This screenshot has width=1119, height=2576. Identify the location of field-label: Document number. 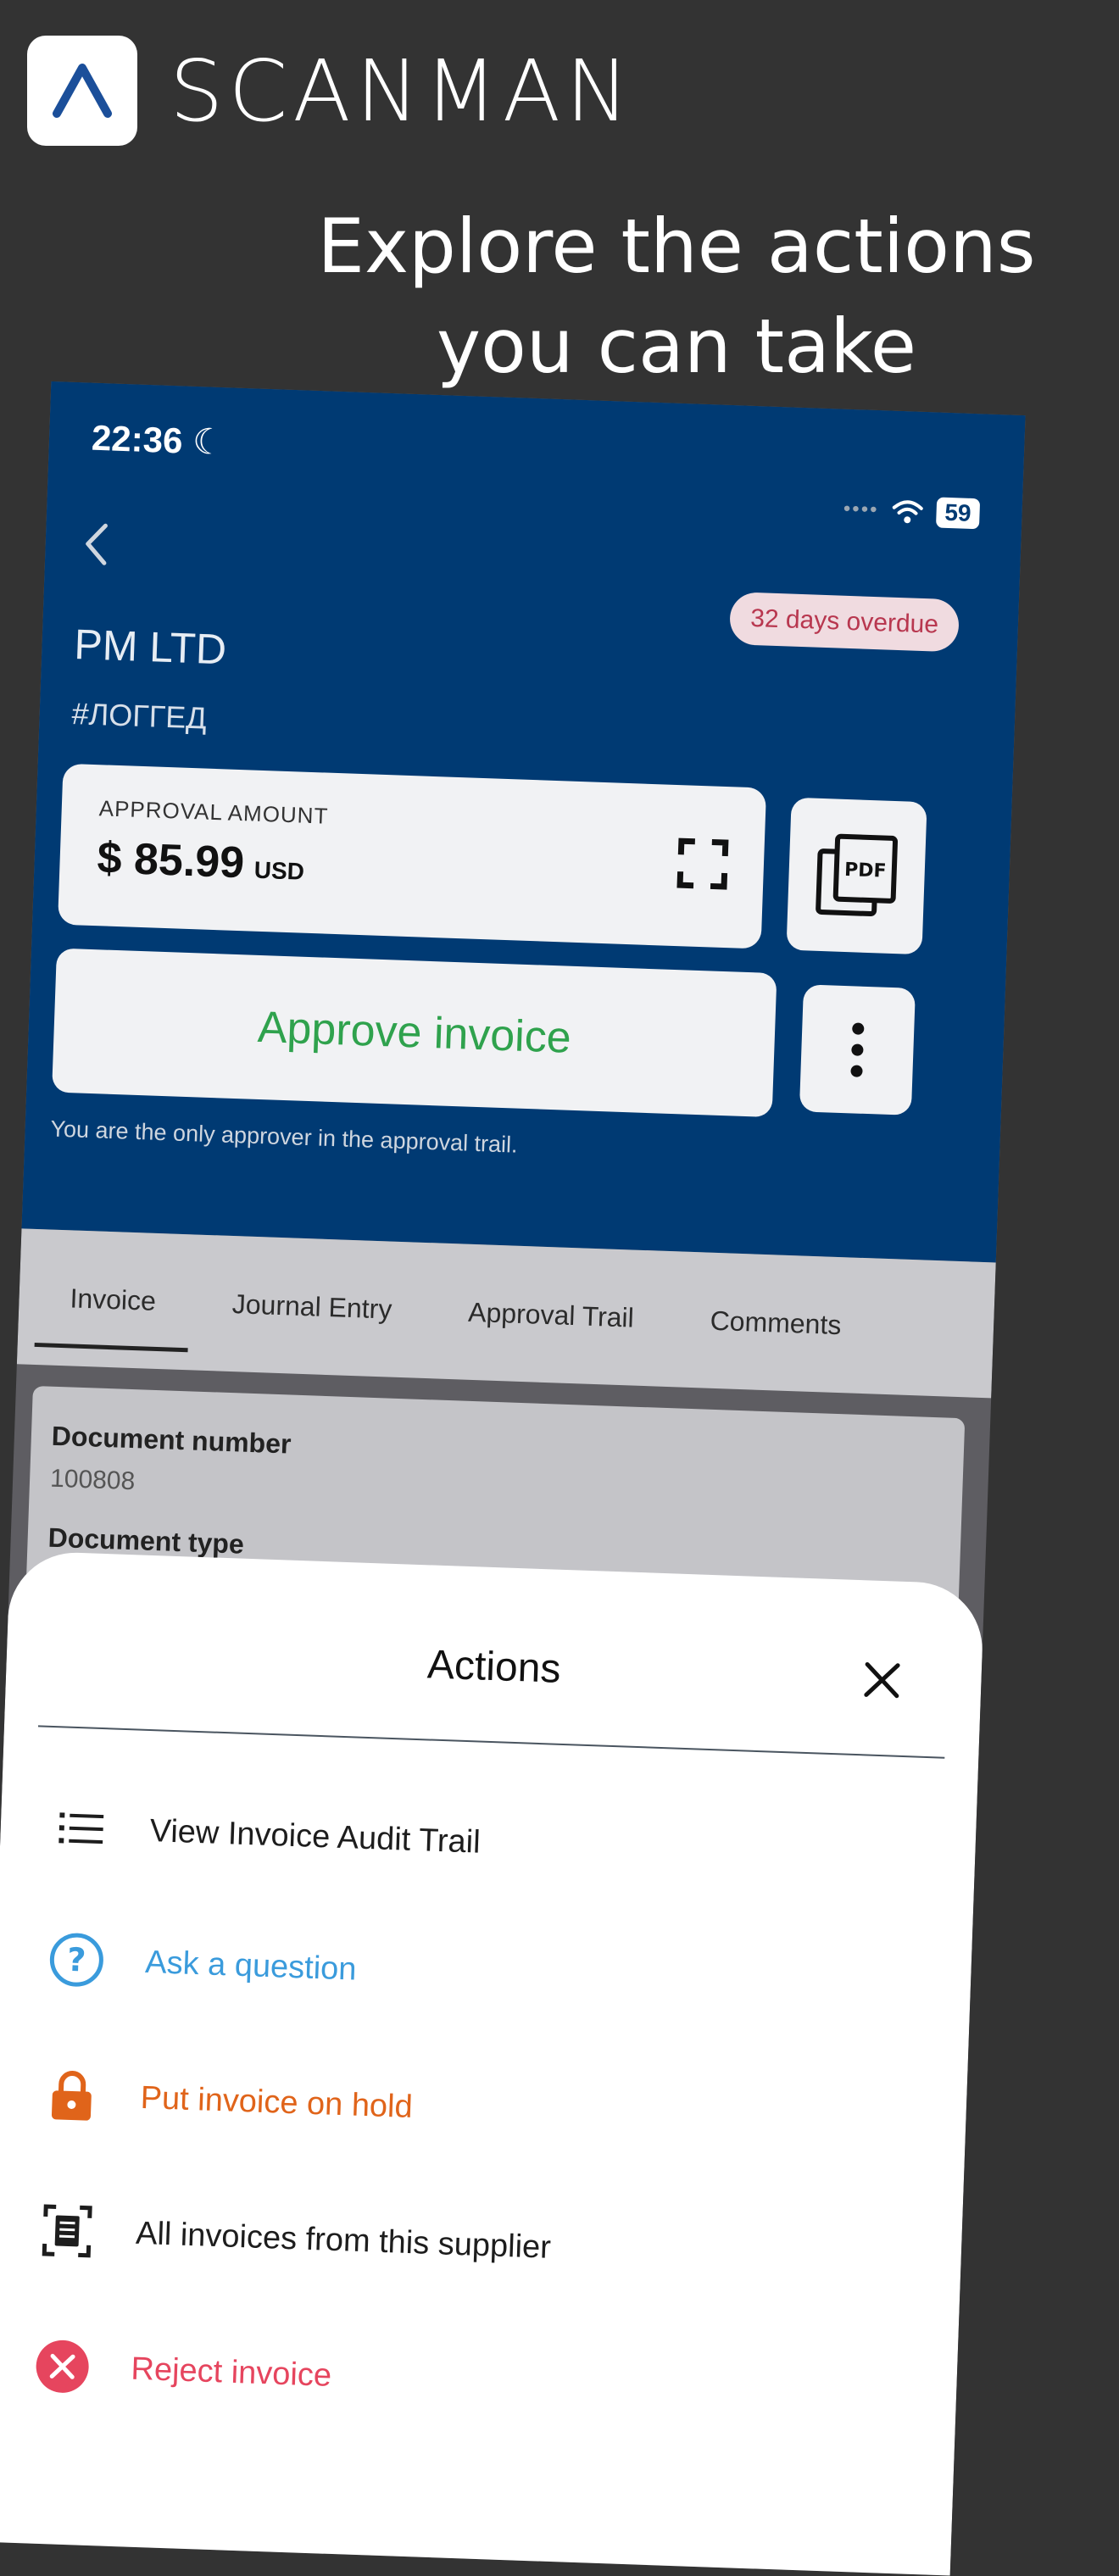
(171, 1440).